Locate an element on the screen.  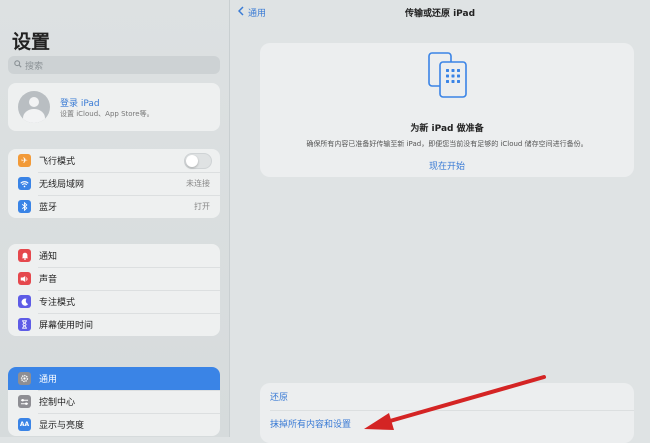
back-button: 通用 is located at coordinates (252, 12).